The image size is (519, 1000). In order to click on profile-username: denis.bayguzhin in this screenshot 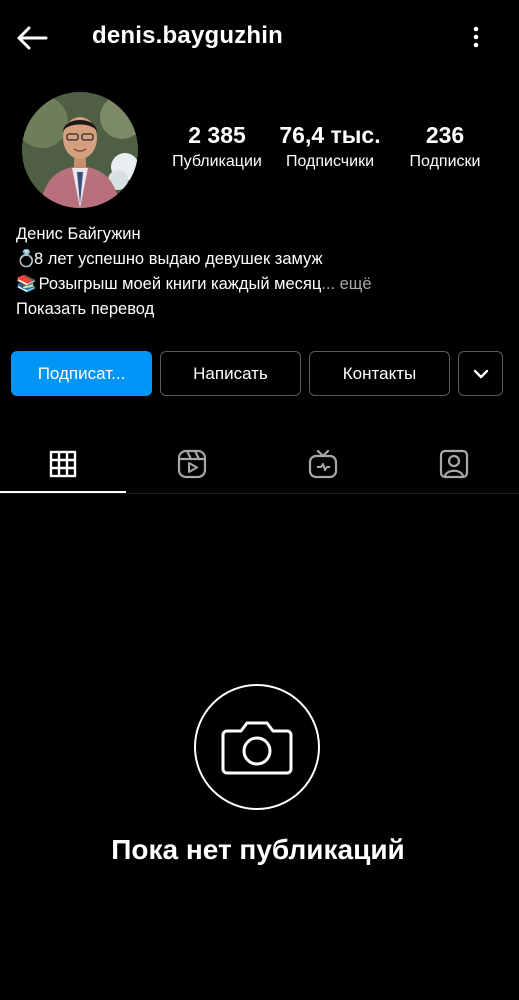, I will do `click(188, 35)`.